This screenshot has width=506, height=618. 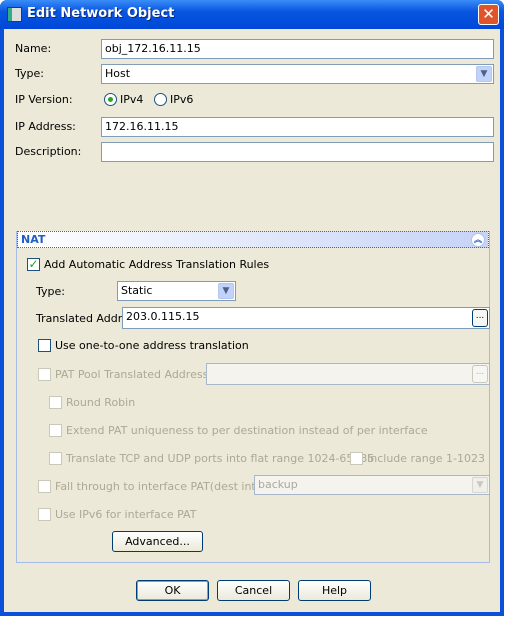 What do you see at coordinates (55, 458) in the screenshot?
I see `flat-range-checkbox` at bounding box center [55, 458].